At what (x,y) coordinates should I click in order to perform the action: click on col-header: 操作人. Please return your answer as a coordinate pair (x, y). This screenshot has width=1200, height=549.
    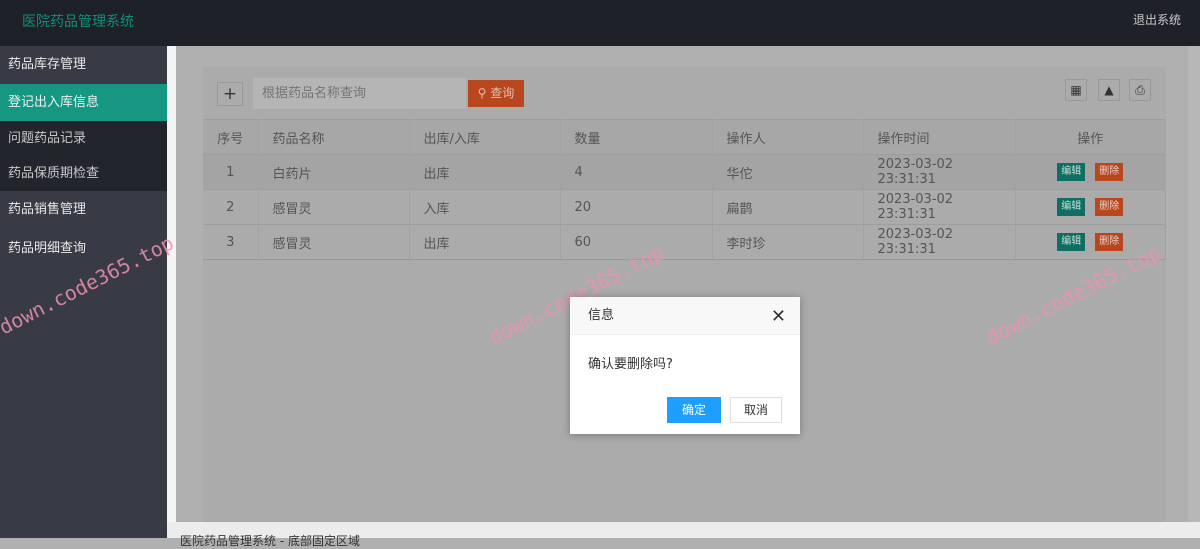
    Looking at the image, I should click on (788, 137).